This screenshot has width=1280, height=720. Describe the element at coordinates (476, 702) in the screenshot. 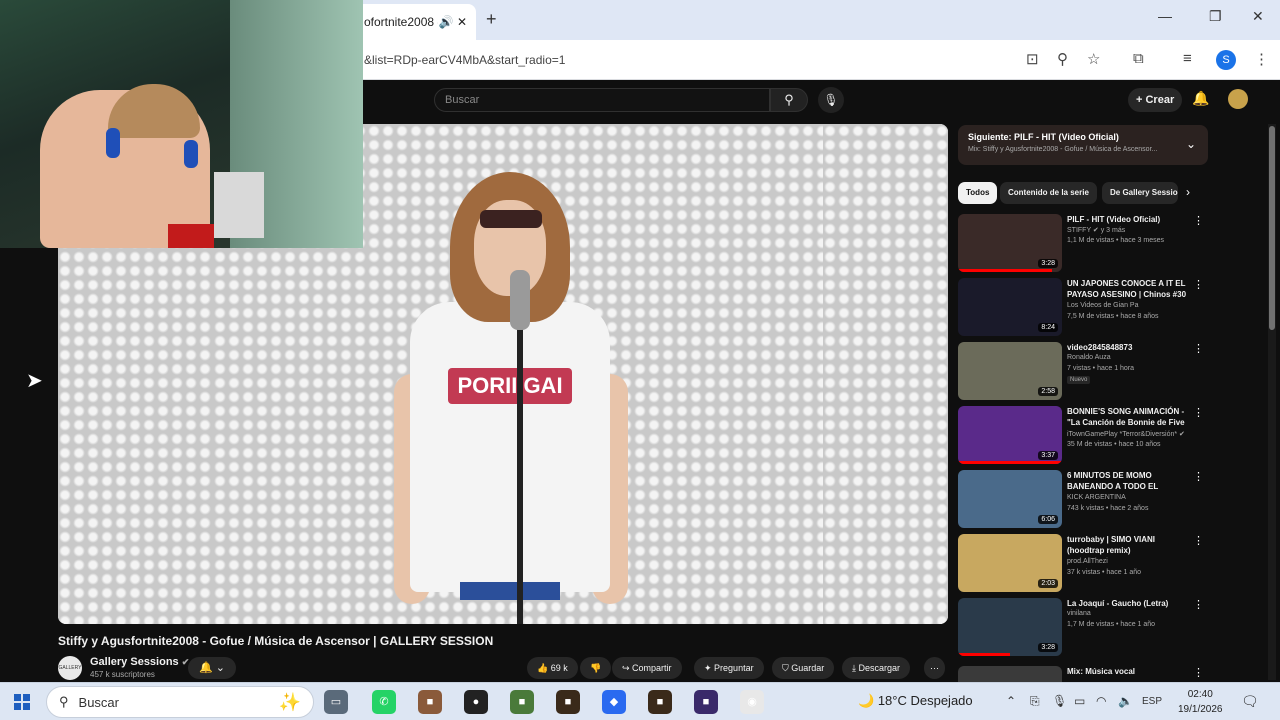

I see `taskbar-app-app-black-icon: ●` at that location.